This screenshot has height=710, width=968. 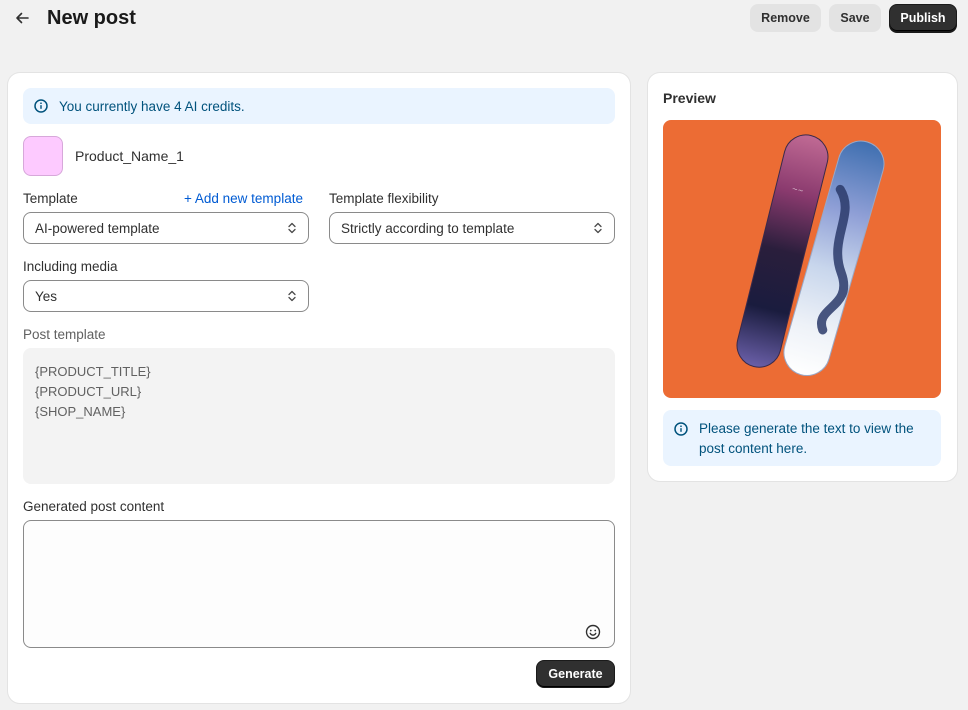 I want to click on back-button, so click(x=22, y=18).